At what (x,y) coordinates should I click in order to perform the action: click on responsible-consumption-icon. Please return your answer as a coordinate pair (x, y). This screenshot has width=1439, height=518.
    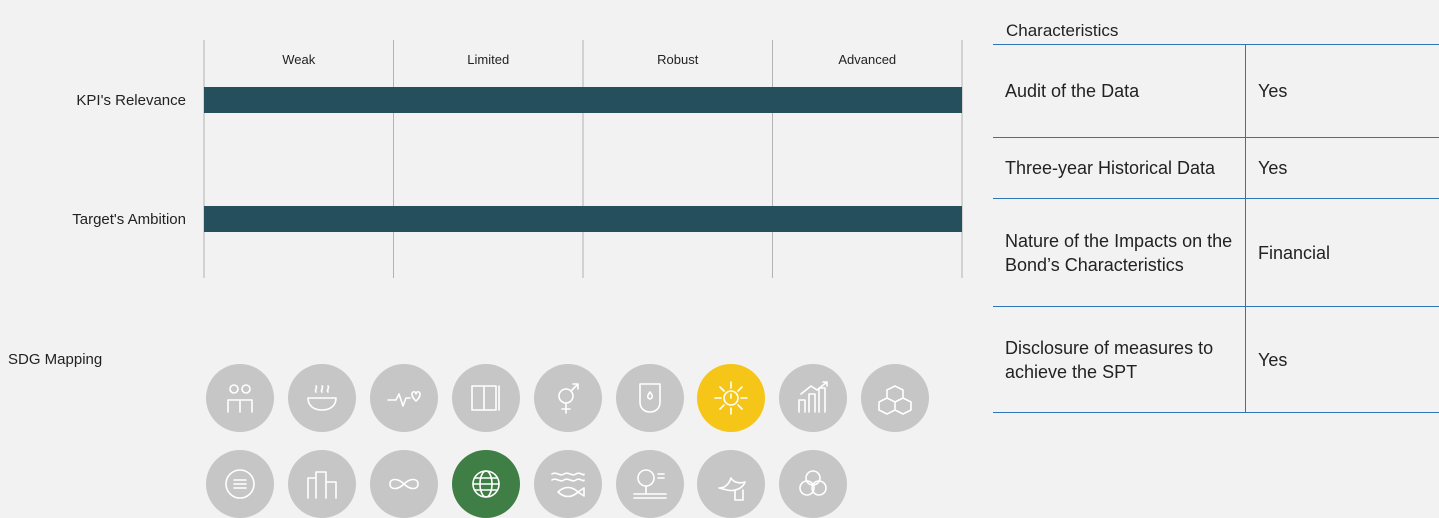
    Looking at the image, I should click on (404, 484).